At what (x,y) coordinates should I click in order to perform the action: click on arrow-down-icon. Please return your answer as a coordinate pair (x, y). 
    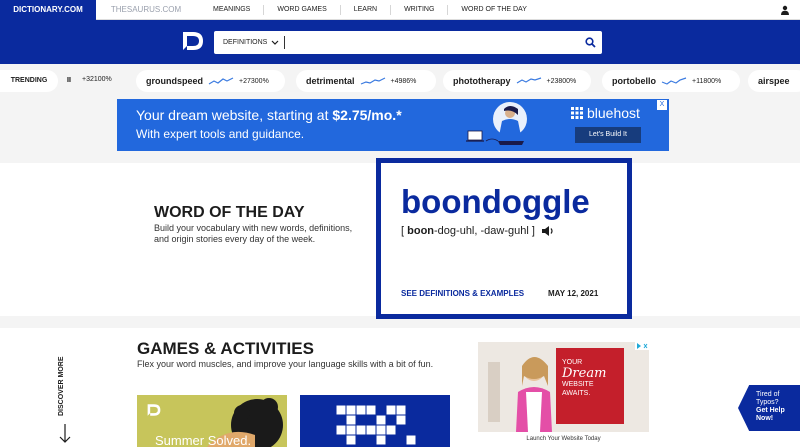
    Looking at the image, I should click on (65, 433).